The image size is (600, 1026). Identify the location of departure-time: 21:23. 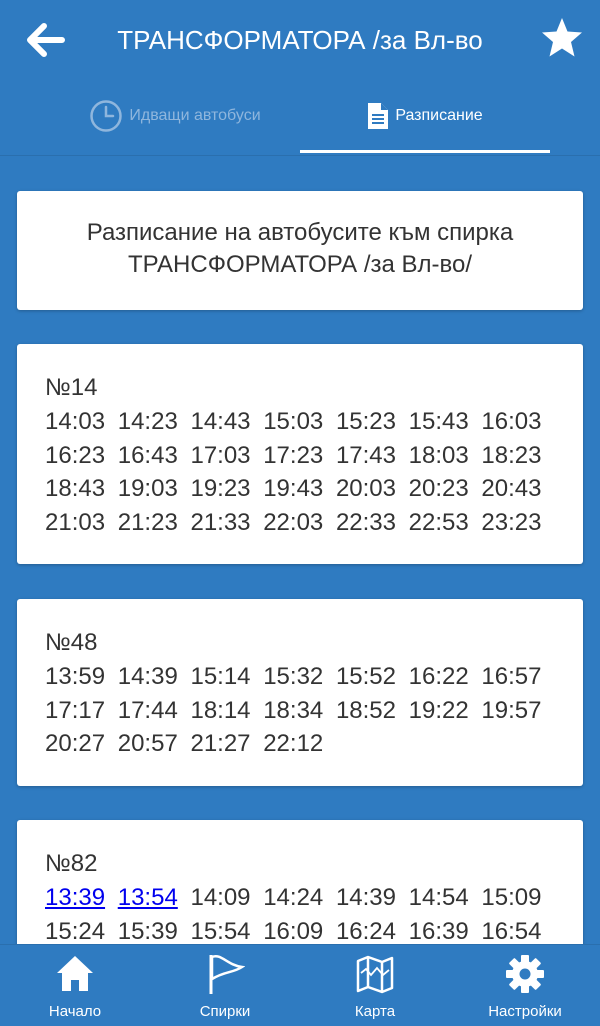
(147, 522).